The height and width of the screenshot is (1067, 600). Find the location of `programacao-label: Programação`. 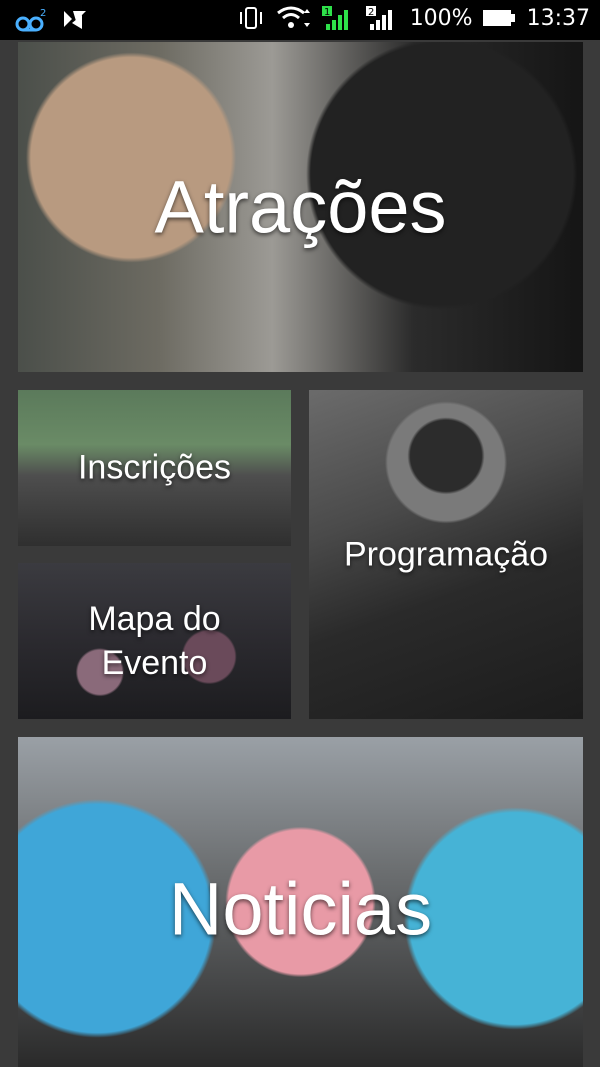

programacao-label: Programação is located at coordinates (446, 554).